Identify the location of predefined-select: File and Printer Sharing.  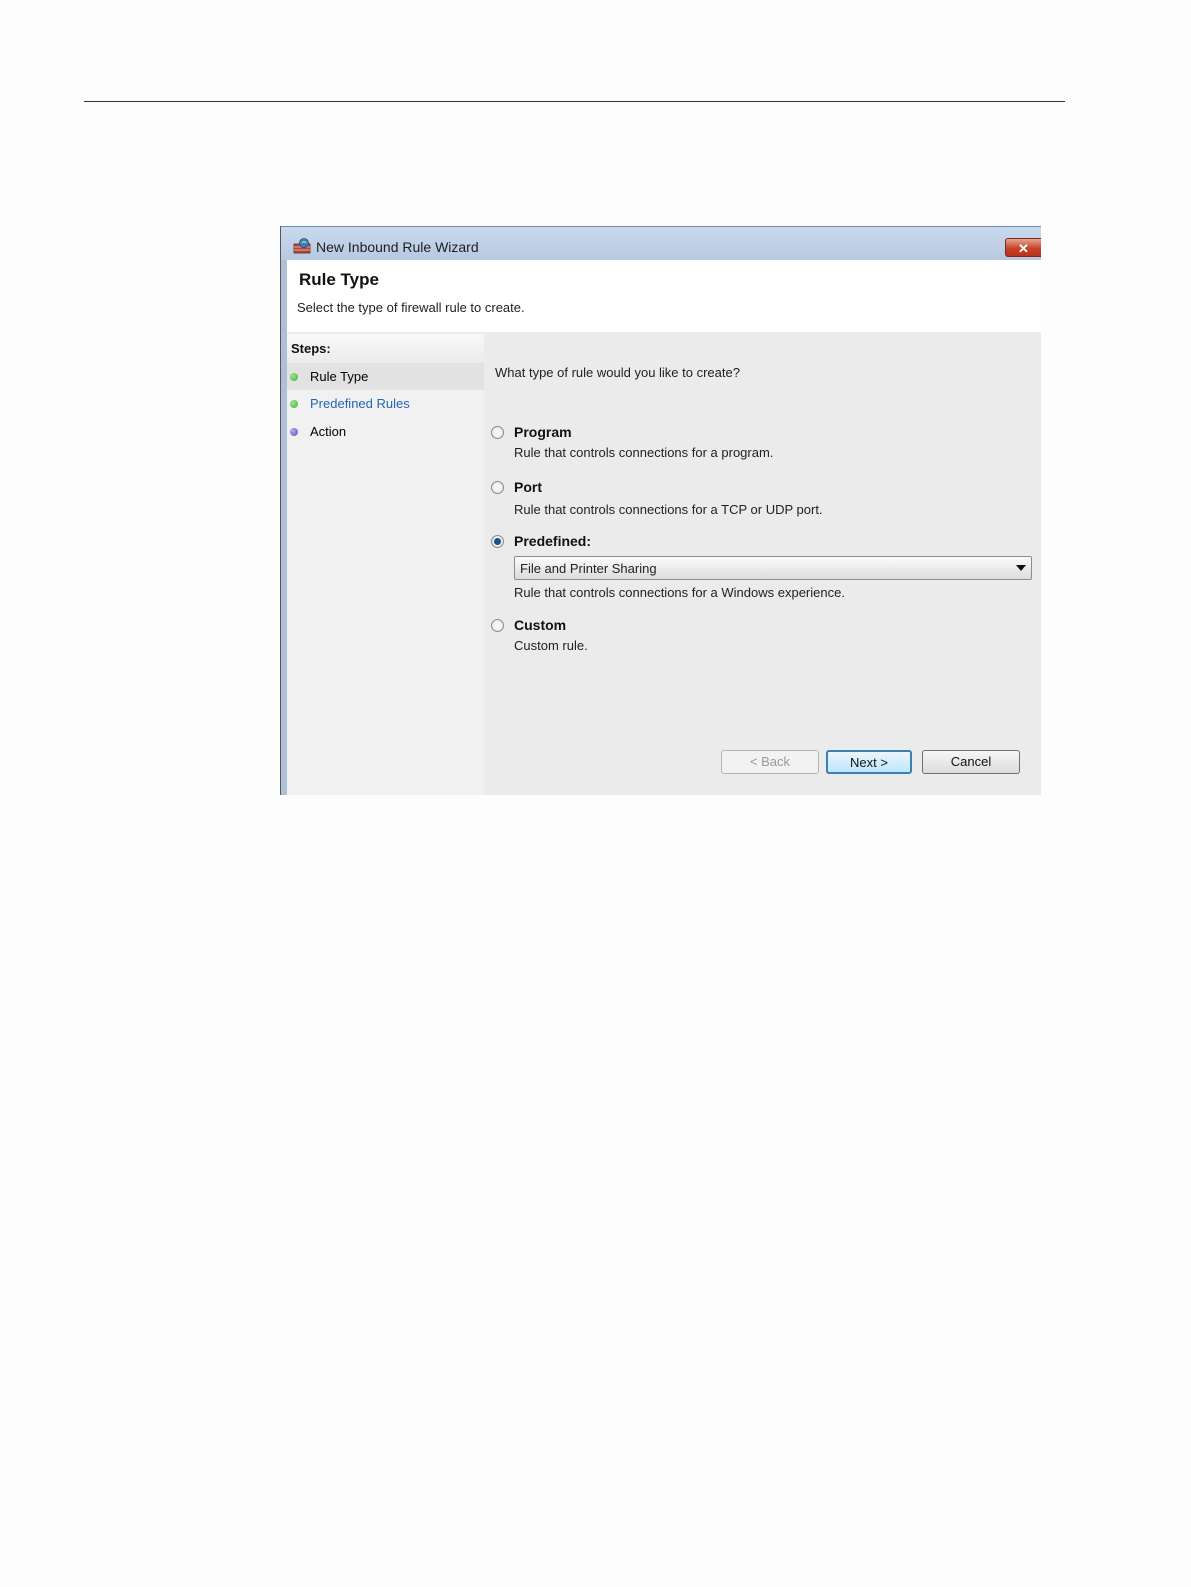
(773, 568).